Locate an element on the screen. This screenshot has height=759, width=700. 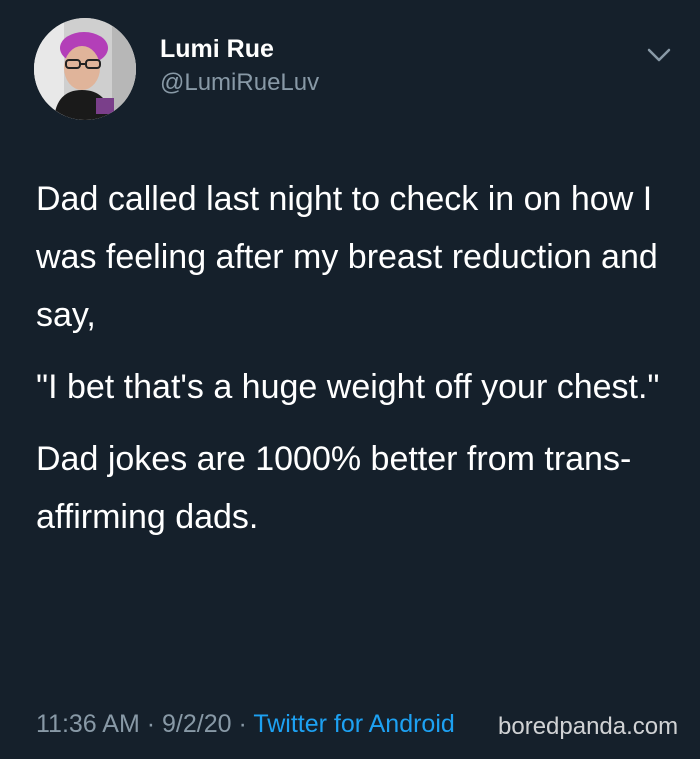
tweet-date: 9/2/20 is located at coordinates (197, 724).